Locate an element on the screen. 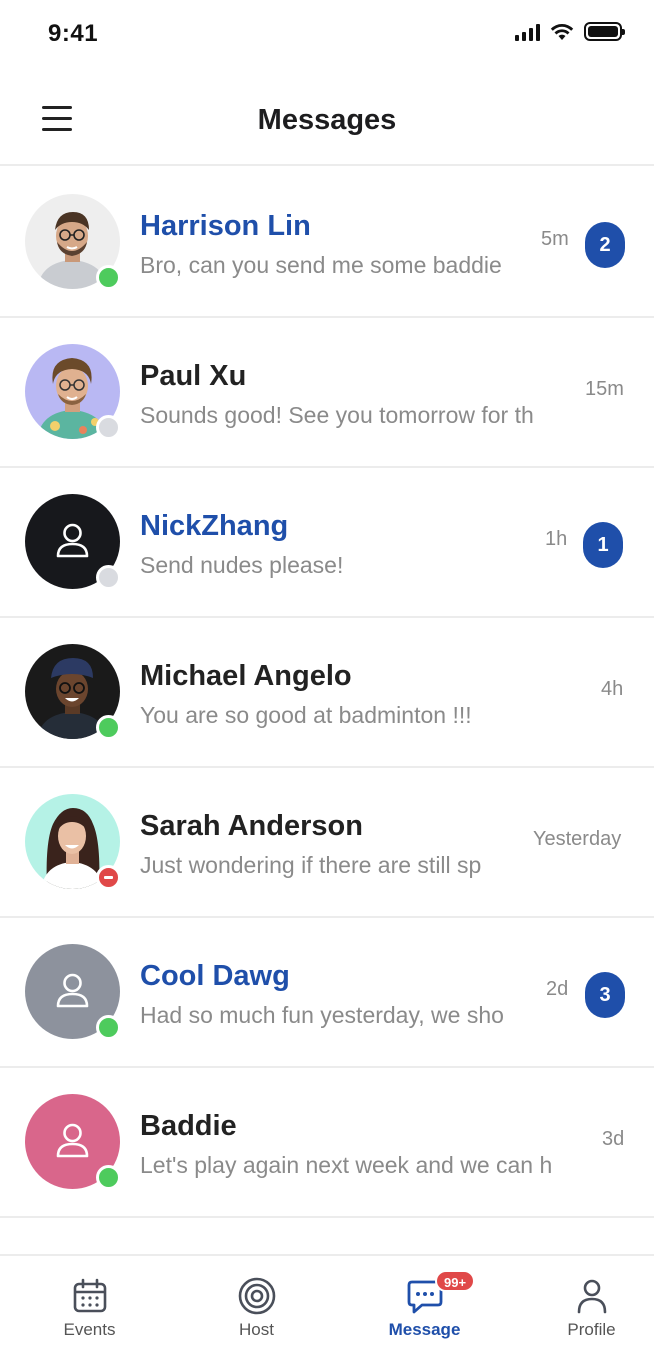  message-time: 4h is located at coordinates (612, 689).